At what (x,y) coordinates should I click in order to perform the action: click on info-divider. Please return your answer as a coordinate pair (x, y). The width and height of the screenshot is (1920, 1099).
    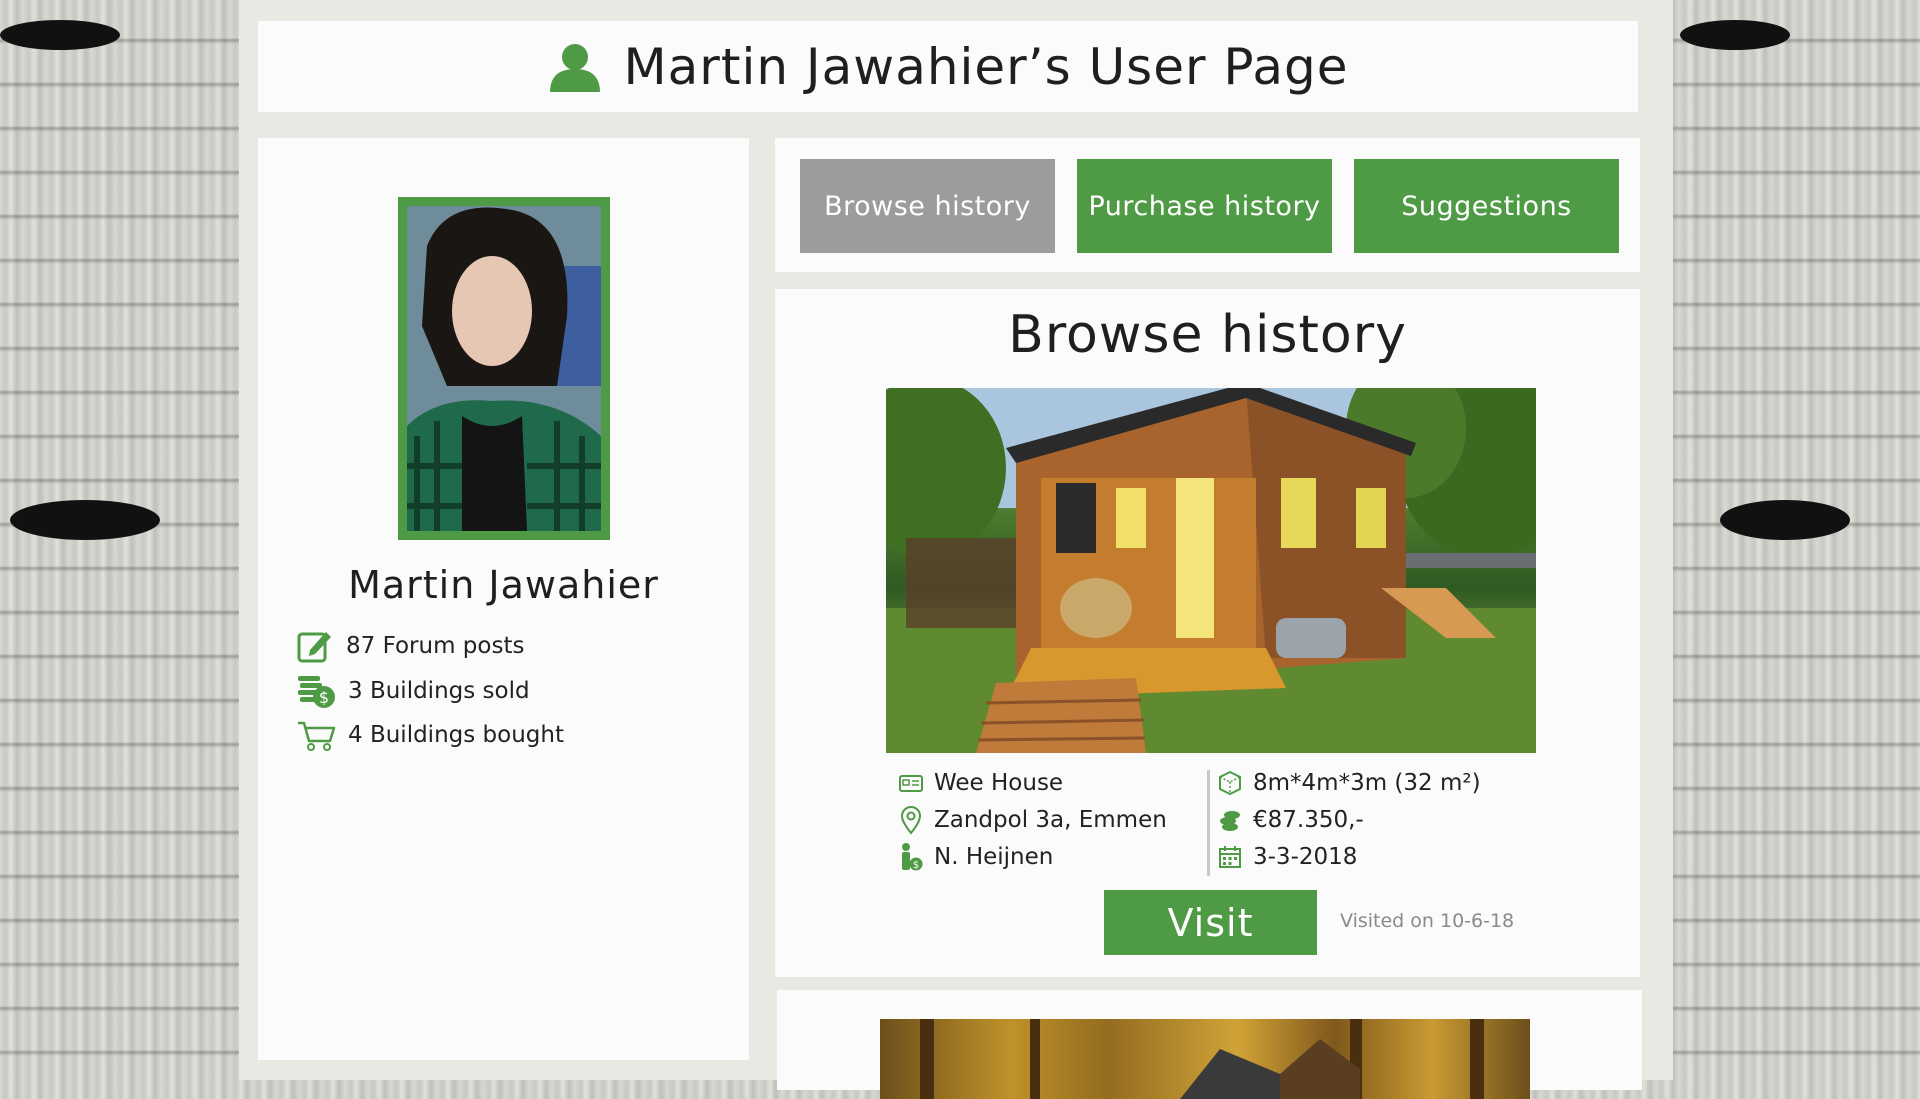
    Looking at the image, I should click on (1208, 823).